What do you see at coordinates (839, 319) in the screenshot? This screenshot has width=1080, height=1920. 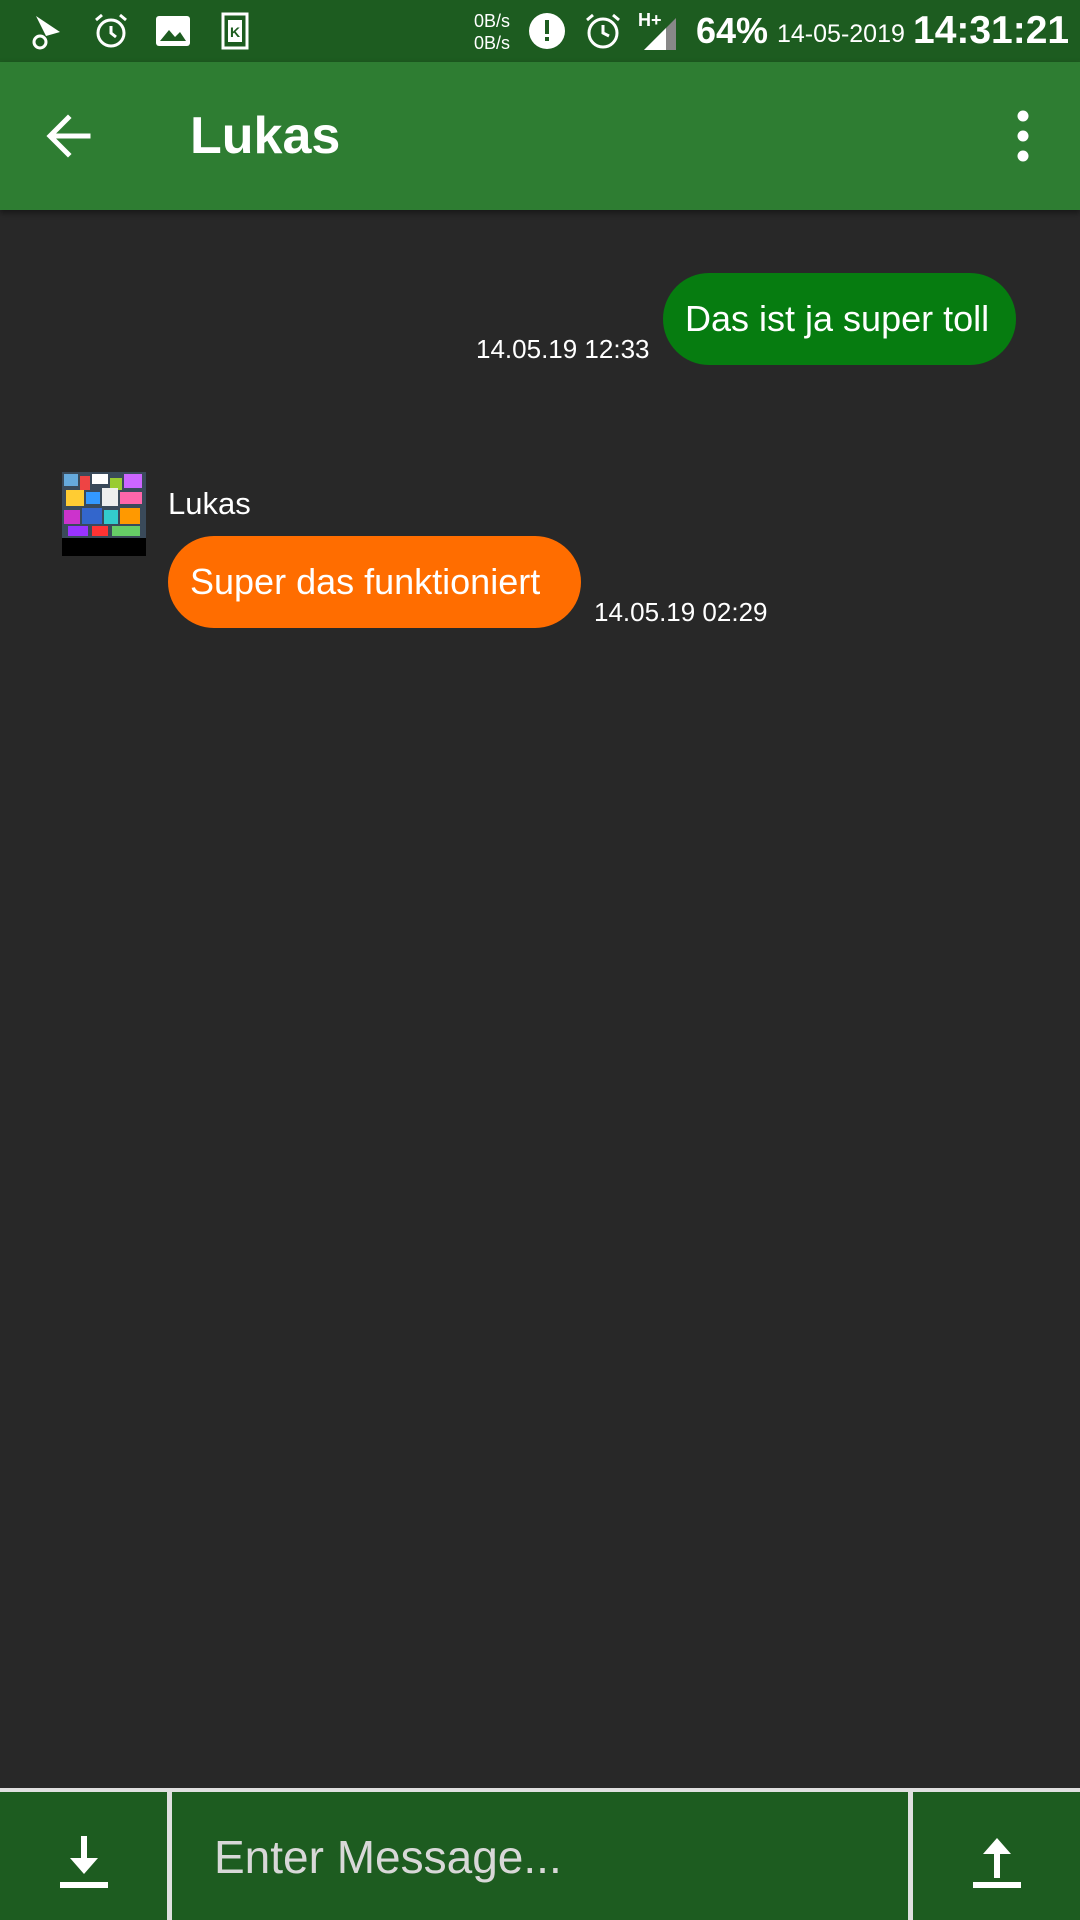 I see `outgoing-message-bubble: Das ist ja super toll` at bounding box center [839, 319].